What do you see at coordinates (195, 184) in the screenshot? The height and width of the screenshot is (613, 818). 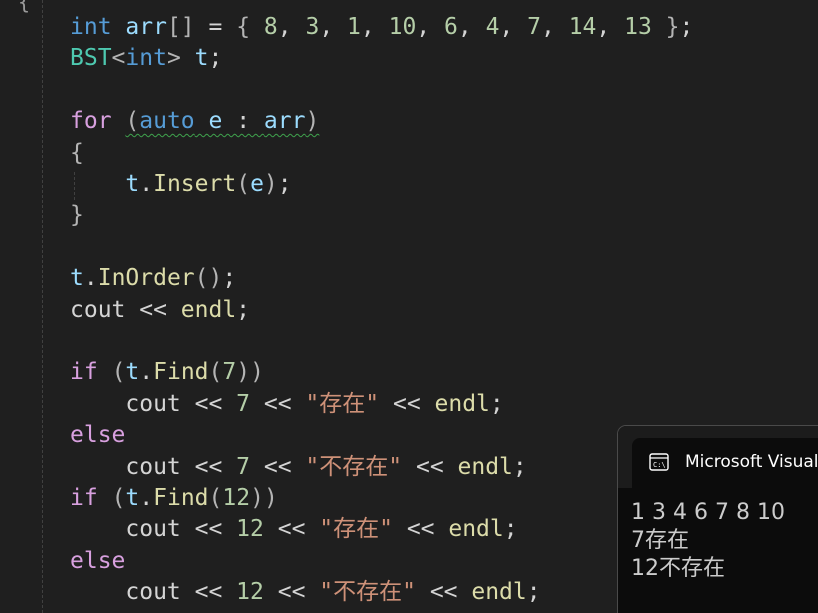 I see `code-token: Insert` at bounding box center [195, 184].